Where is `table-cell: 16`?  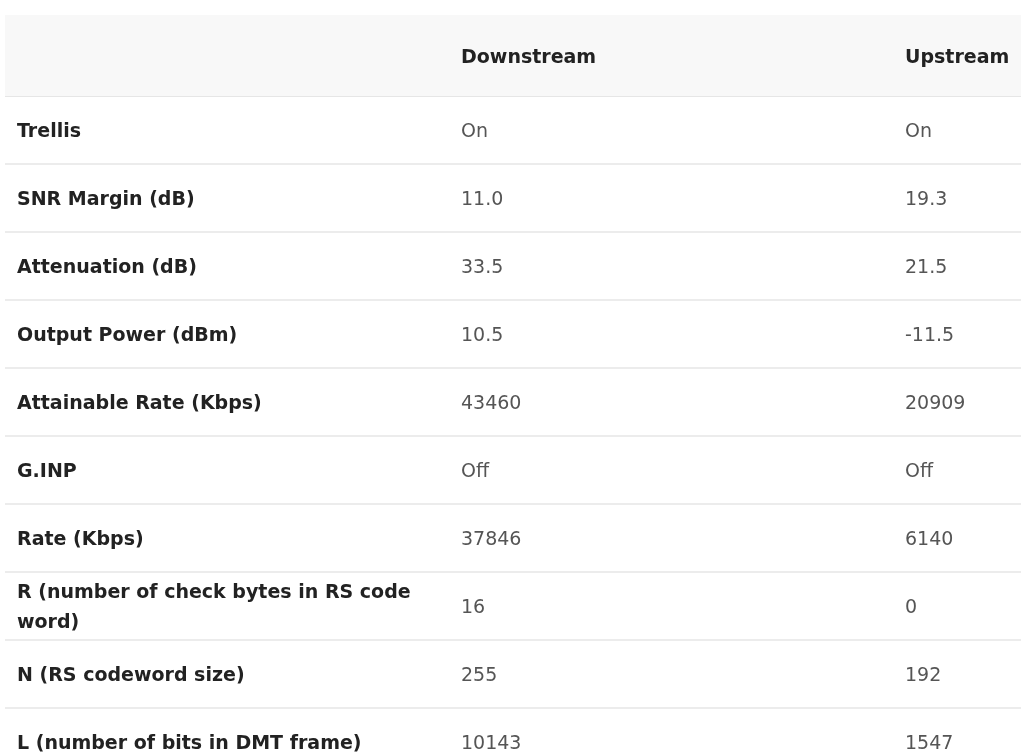
table-cell: 16 is located at coordinates (473, 606).